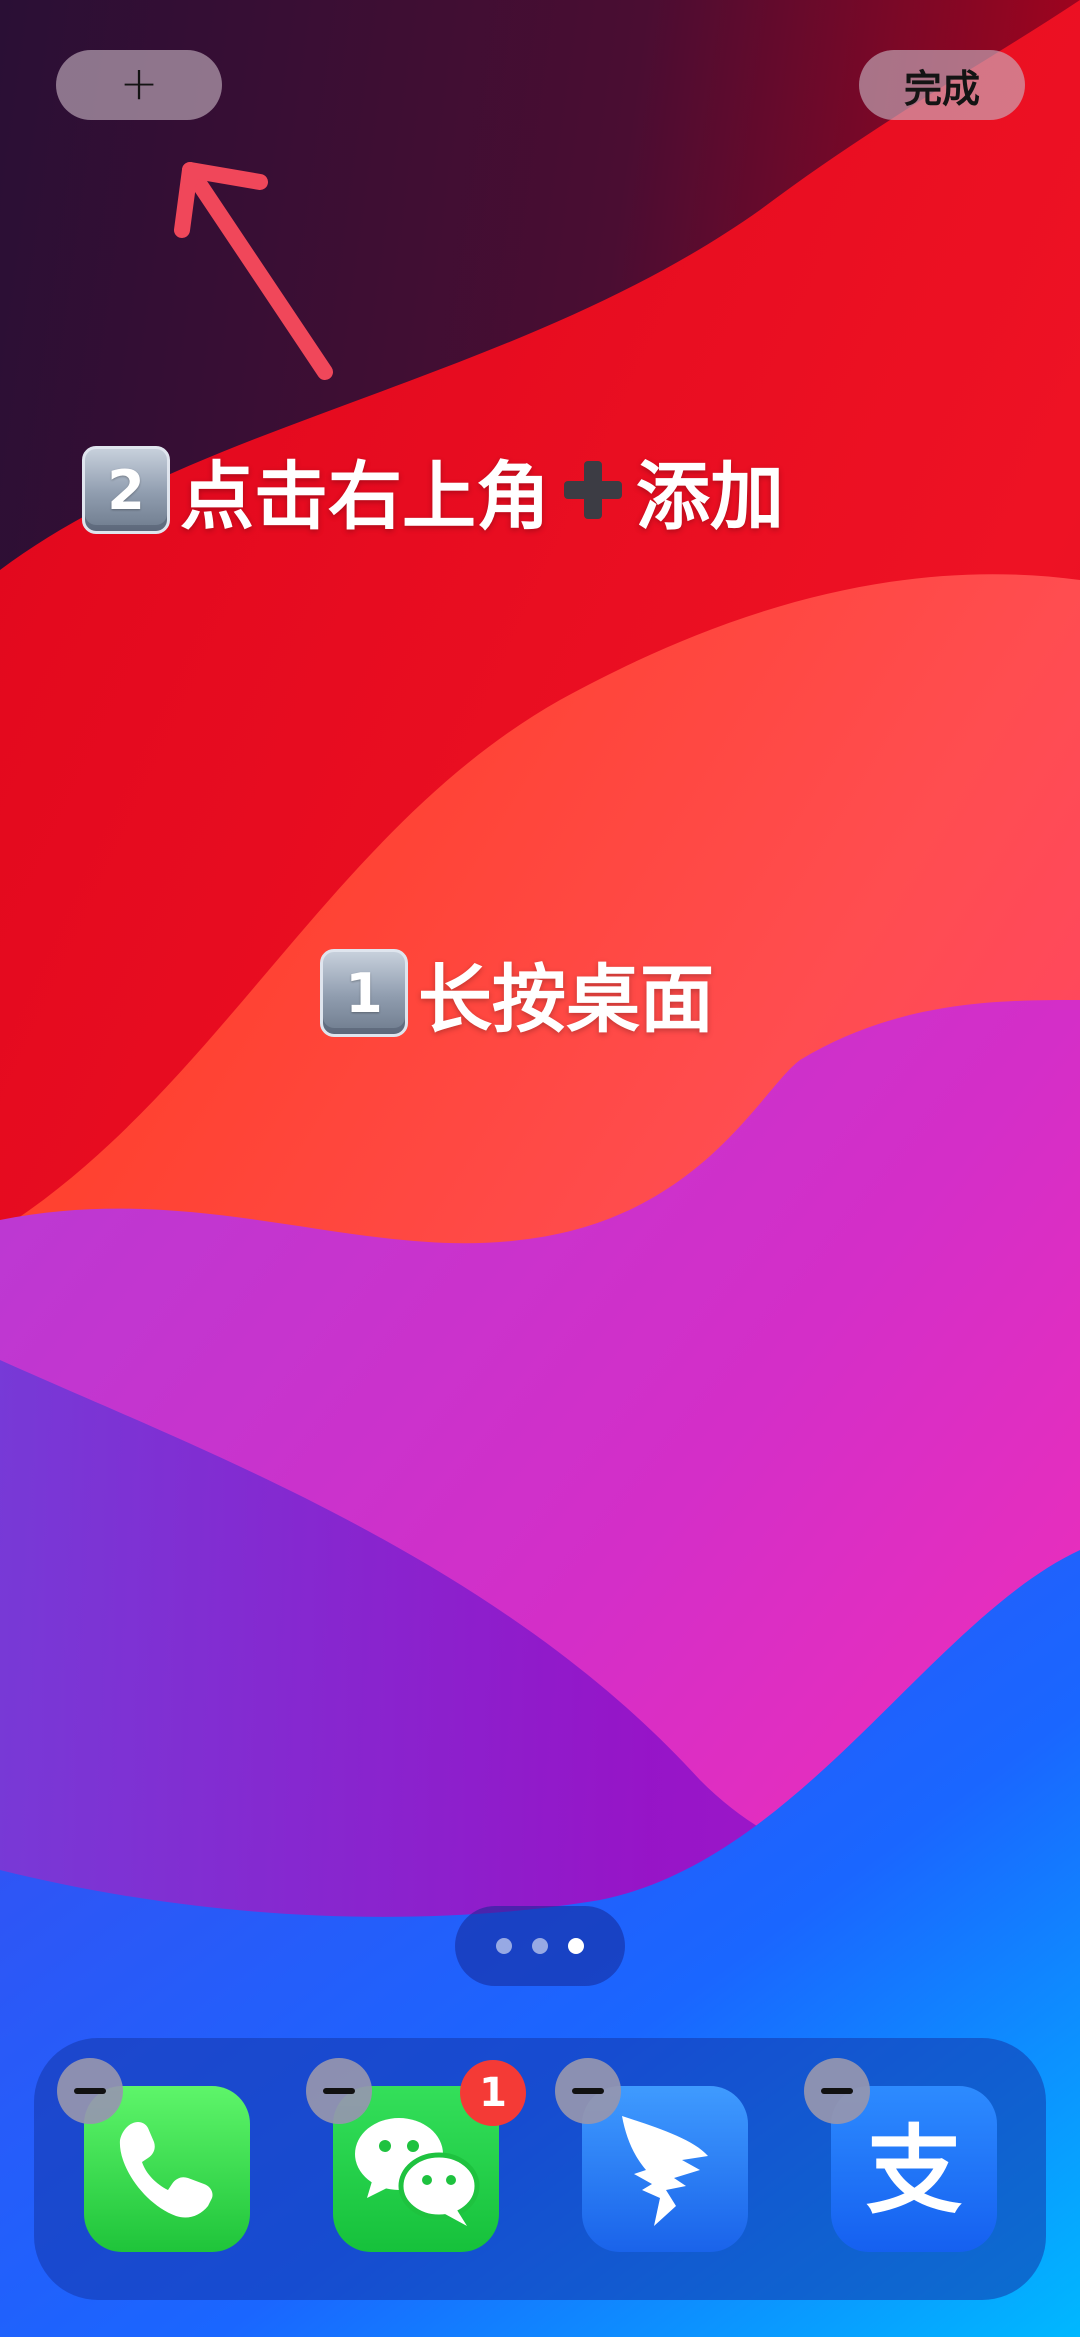  Describe the element at coordinates (253, 271) in the screenshot. I see `pointer-arrow-icon` at that location.